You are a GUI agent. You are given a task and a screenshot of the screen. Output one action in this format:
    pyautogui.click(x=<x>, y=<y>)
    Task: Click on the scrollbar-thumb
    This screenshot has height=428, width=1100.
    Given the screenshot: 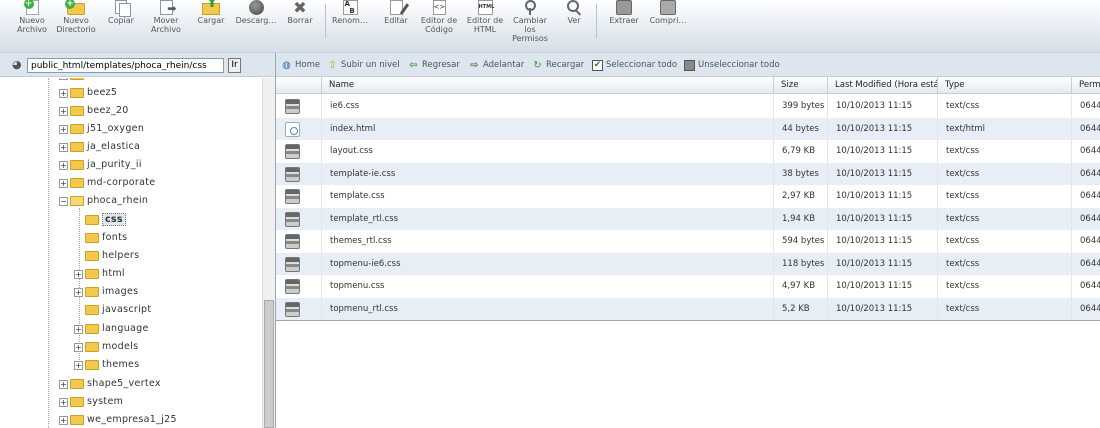 What is the action you would take?
    pyautogui.click(x=269, y=364)
    